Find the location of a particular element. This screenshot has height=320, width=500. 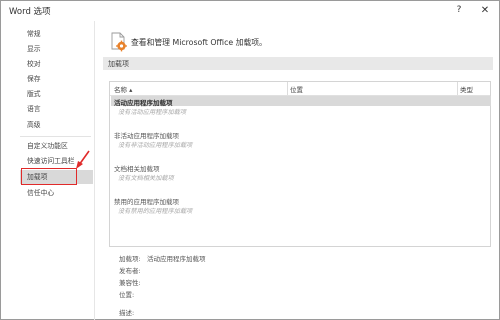

detail-label-publisher: 发布者: is located at coordinates (130, 271).